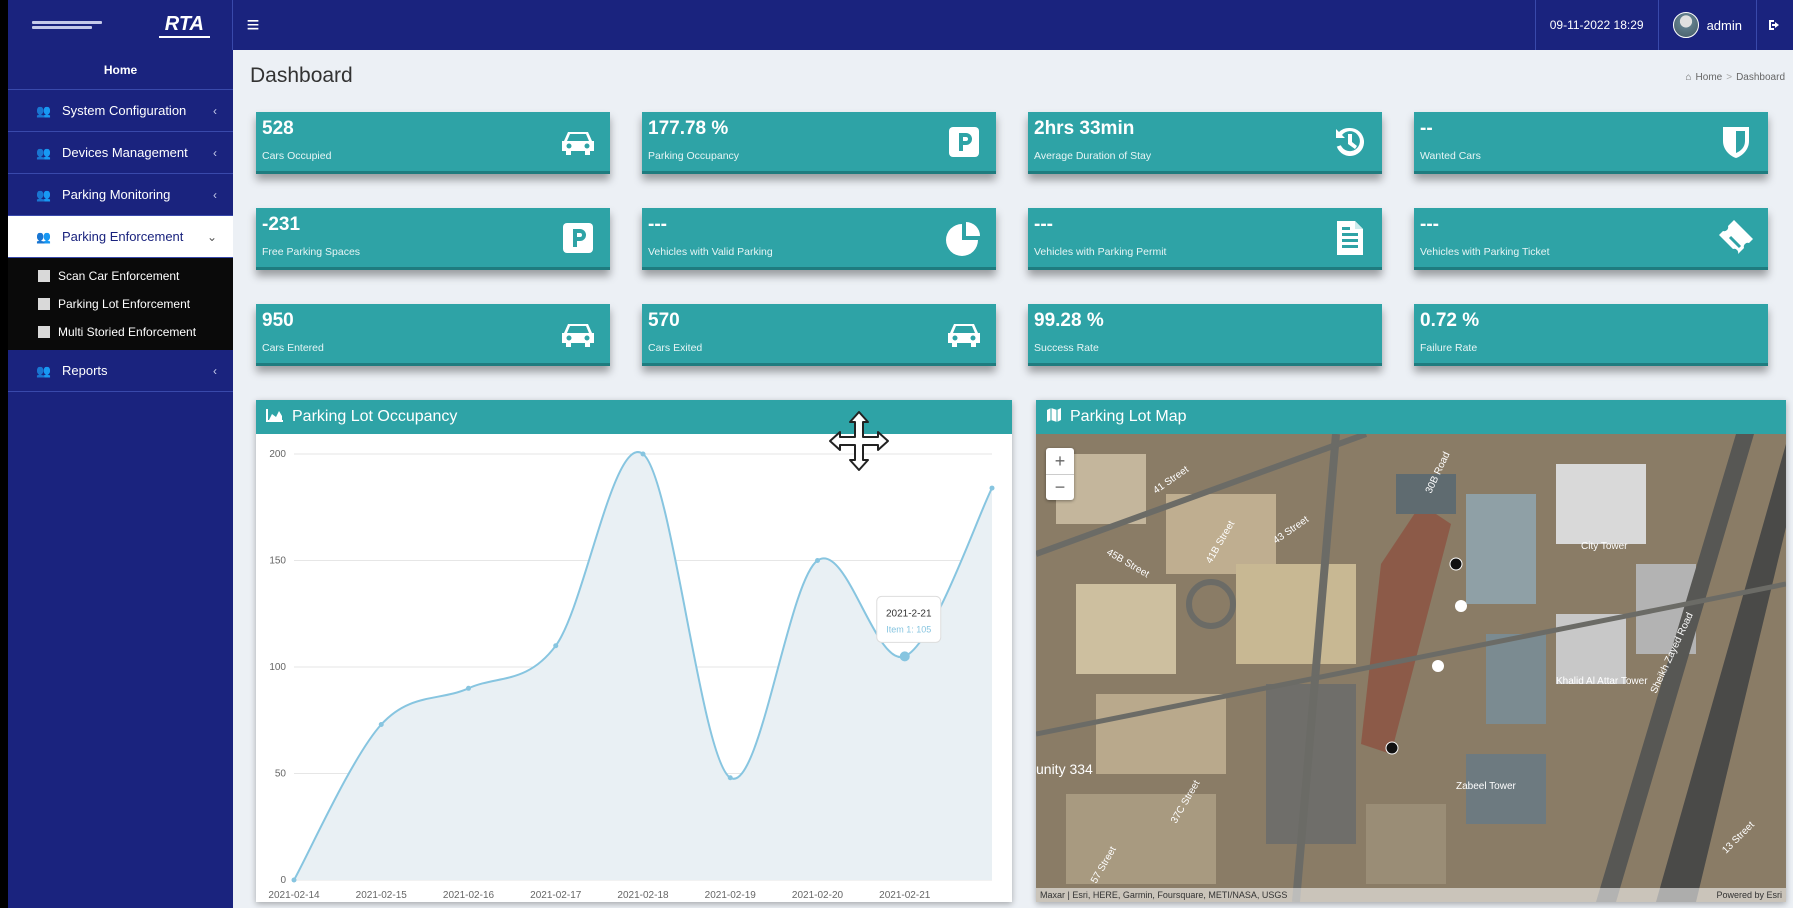 The width and height of the screenshot is (1793, 908). Describe the element at coordinates (275, 417) in the screenshot. I see `area-chart-icon` at that location.